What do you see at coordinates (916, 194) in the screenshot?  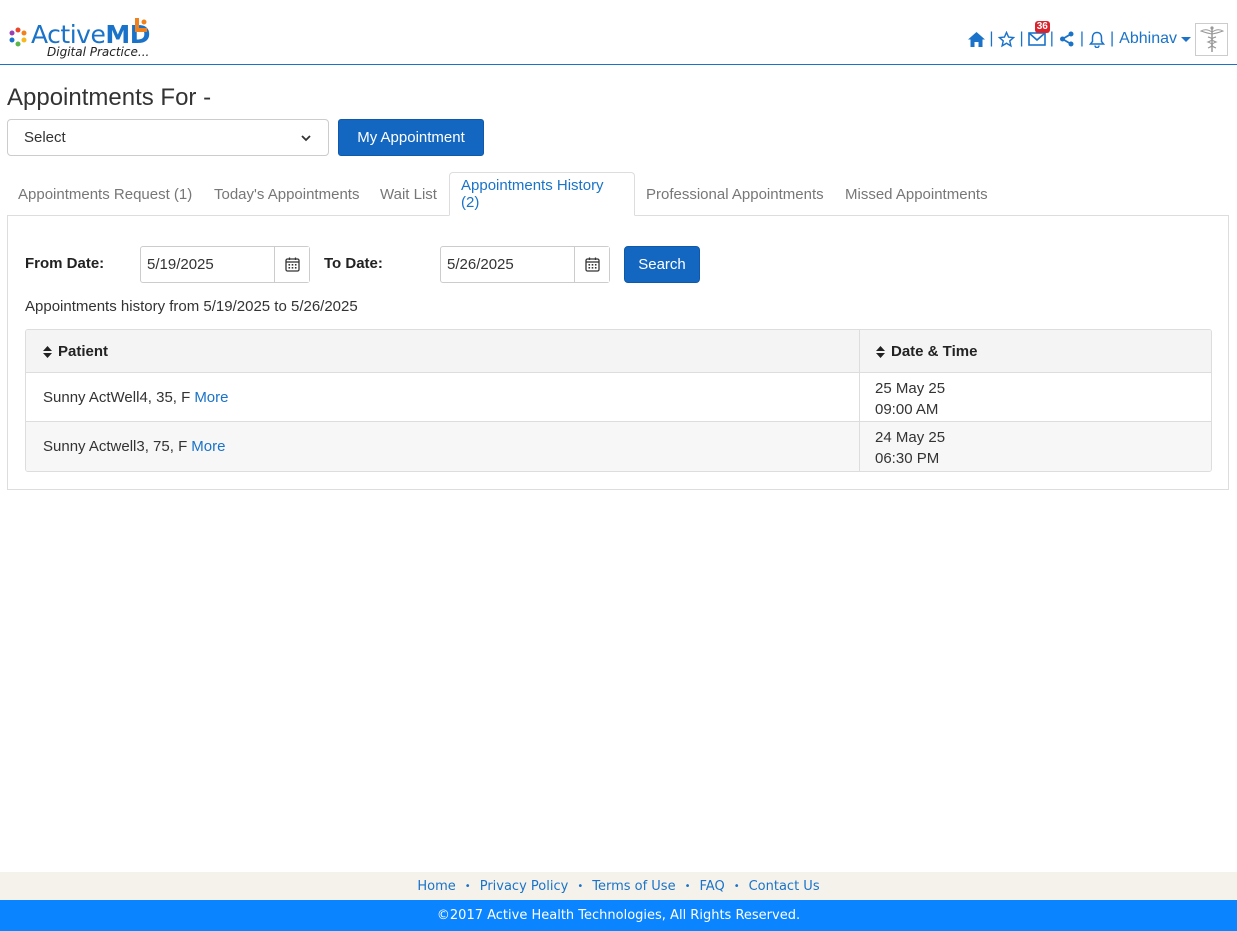 I see `tab-missed-appointments: Missed Appointments` at bounding box center [916, 194].